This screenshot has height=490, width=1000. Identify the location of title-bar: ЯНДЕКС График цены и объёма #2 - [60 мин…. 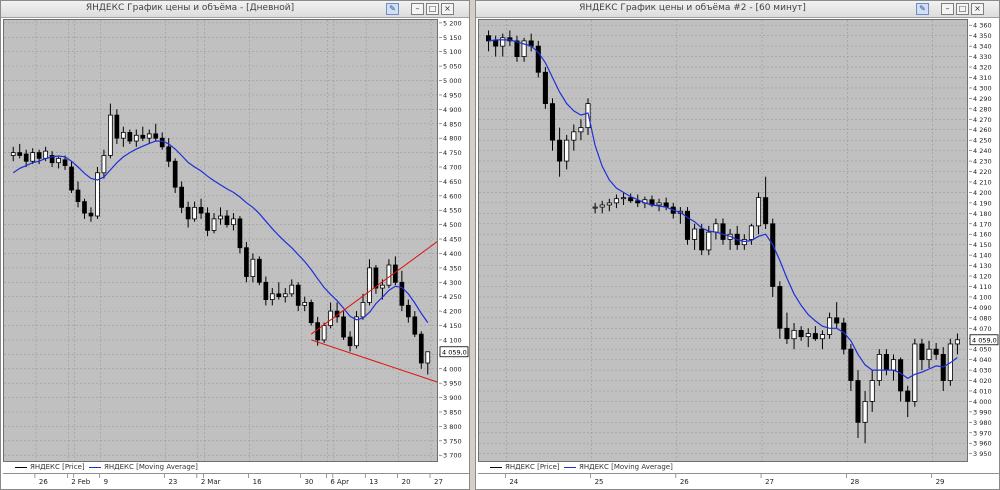
(737, 9).